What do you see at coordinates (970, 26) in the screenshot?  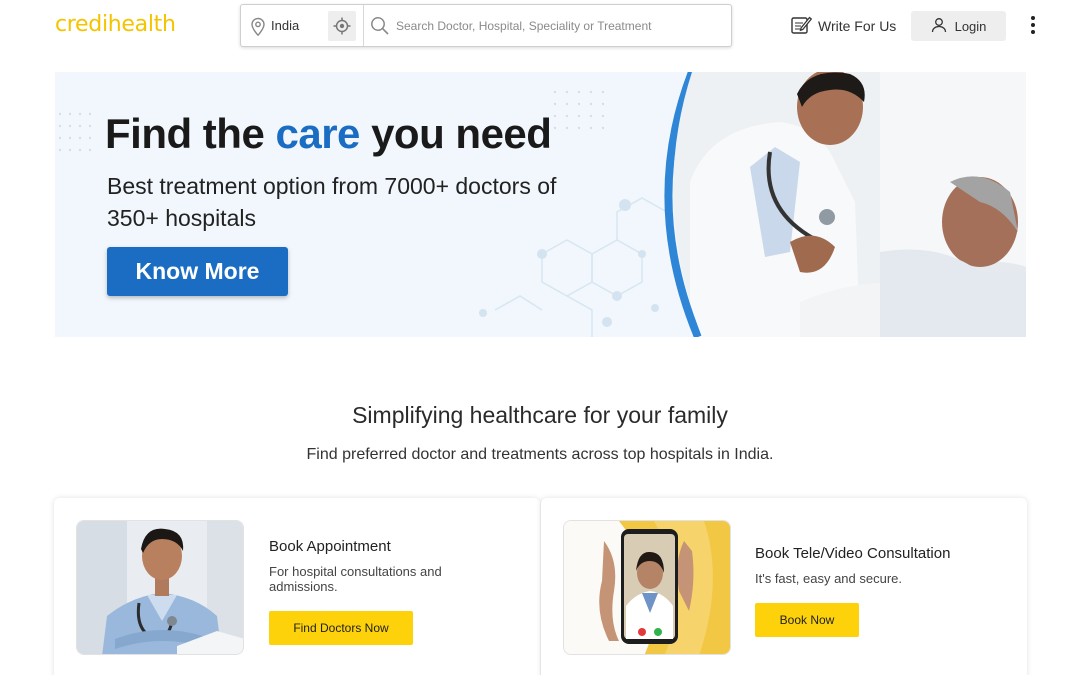 I see `login-label: Login` at bounding box center [970, 26].